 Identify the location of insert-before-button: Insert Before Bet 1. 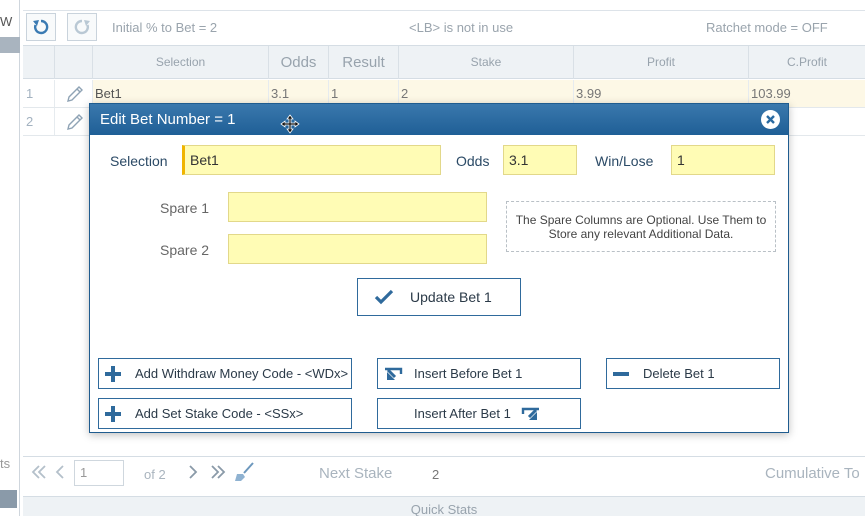
(479, 373).